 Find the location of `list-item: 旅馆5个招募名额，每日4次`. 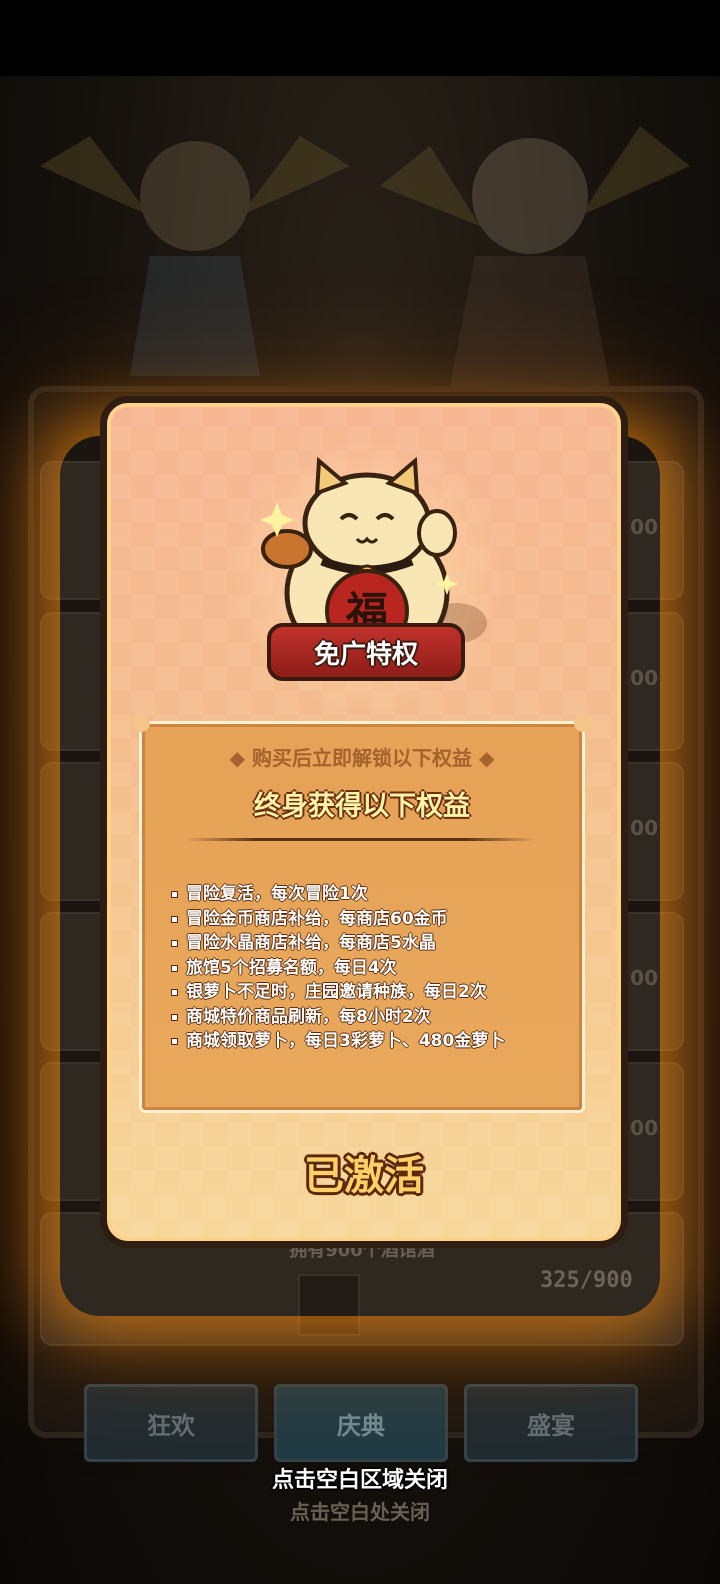

list-item: 旅馆5个招募名额，每日4次 is located at coordinates (337, 968).